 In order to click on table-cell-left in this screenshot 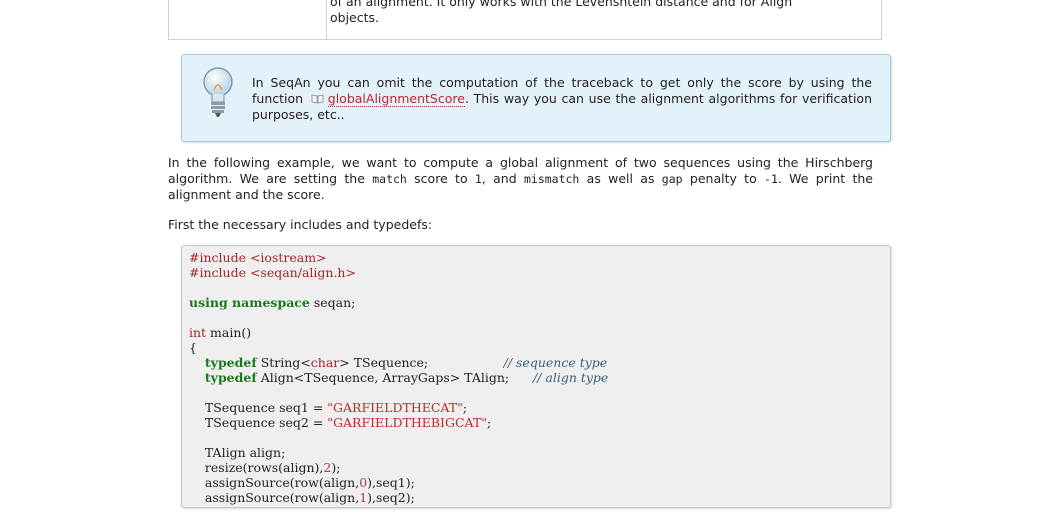, I will do `click(248, 19)`.